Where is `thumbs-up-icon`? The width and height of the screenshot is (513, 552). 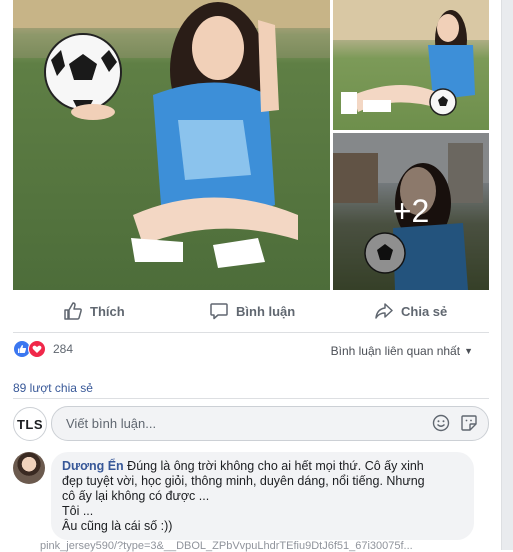 thumbs-up-icon is located at coordinates (73, 311).